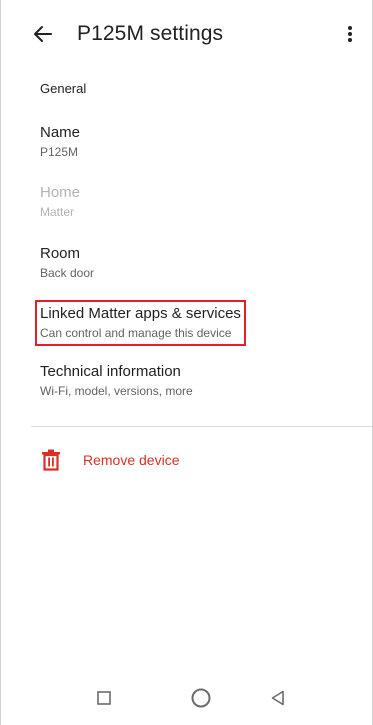  I want to click on setting-title: Home, so click(60, 192).